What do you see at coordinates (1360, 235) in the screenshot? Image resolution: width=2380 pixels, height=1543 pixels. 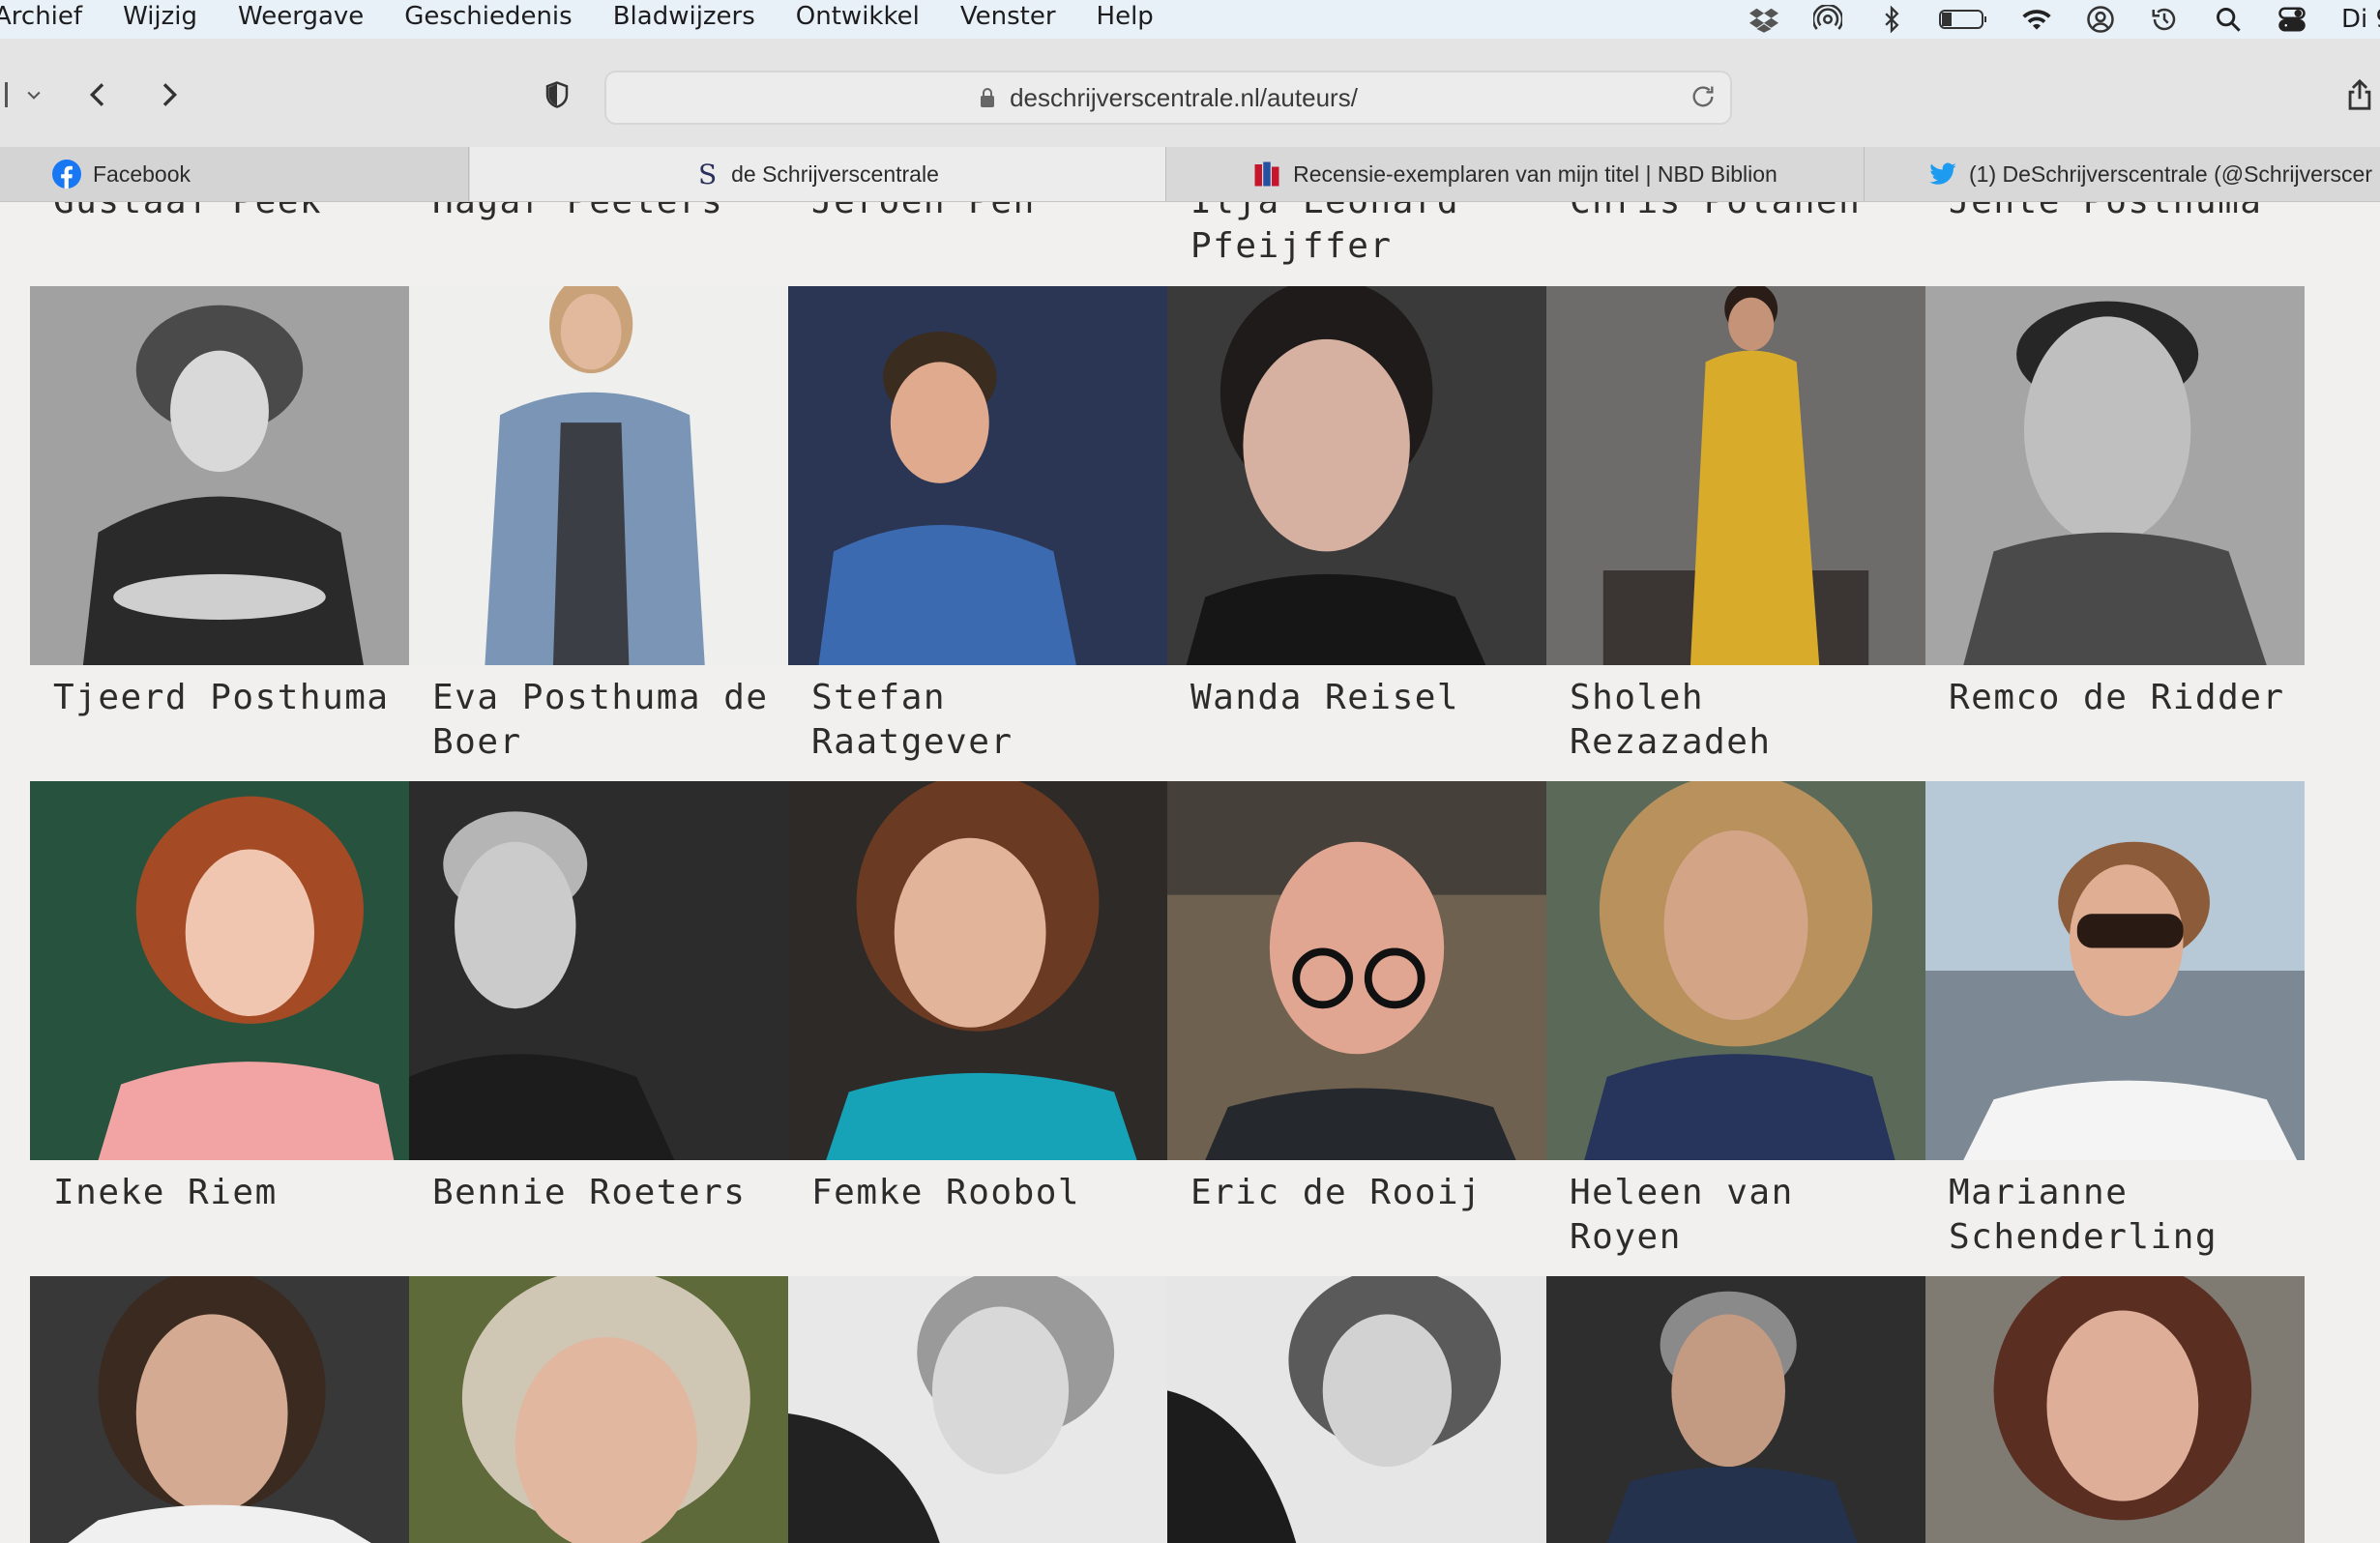 I see `author-name: Ilja Leonard Pfeijffer` at bounding box center [1360, 235].